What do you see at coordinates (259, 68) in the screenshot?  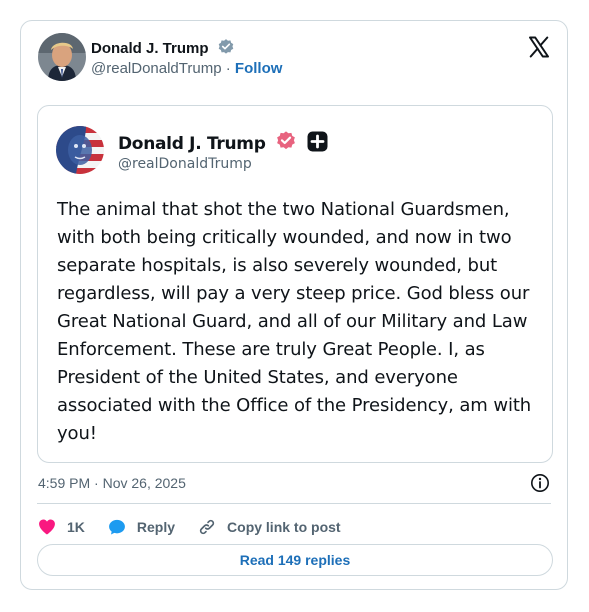 I see `follow-link: Follow` at bounding box center [259, 68].